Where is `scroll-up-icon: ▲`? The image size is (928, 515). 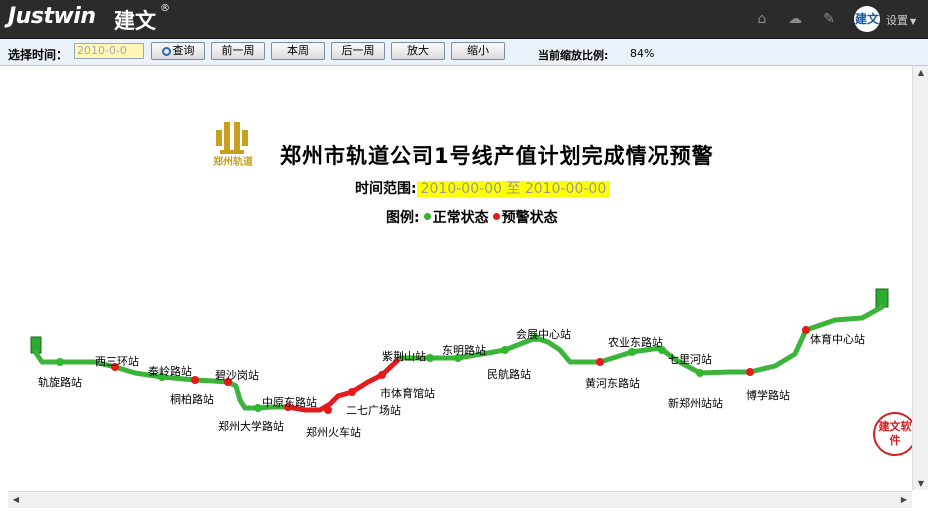
scroll-up-icon: ▲ is located at coordinates (920, 72).